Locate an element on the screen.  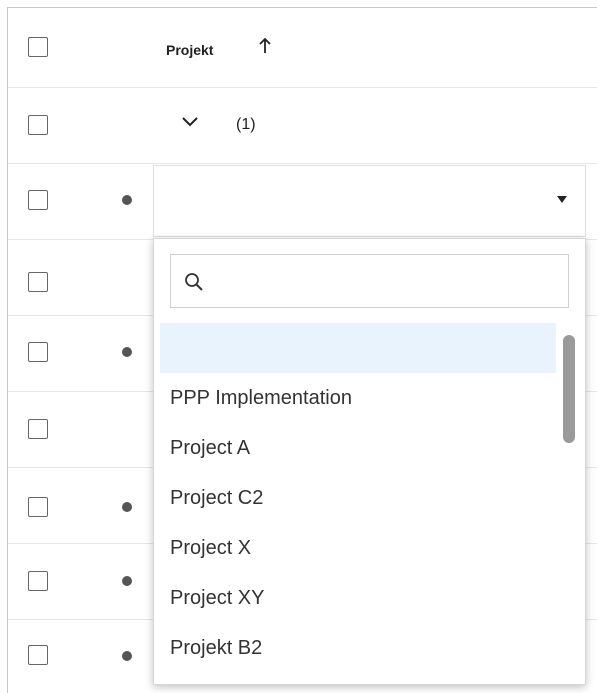
dropdown-search-box is located at coordinates (369, 281).